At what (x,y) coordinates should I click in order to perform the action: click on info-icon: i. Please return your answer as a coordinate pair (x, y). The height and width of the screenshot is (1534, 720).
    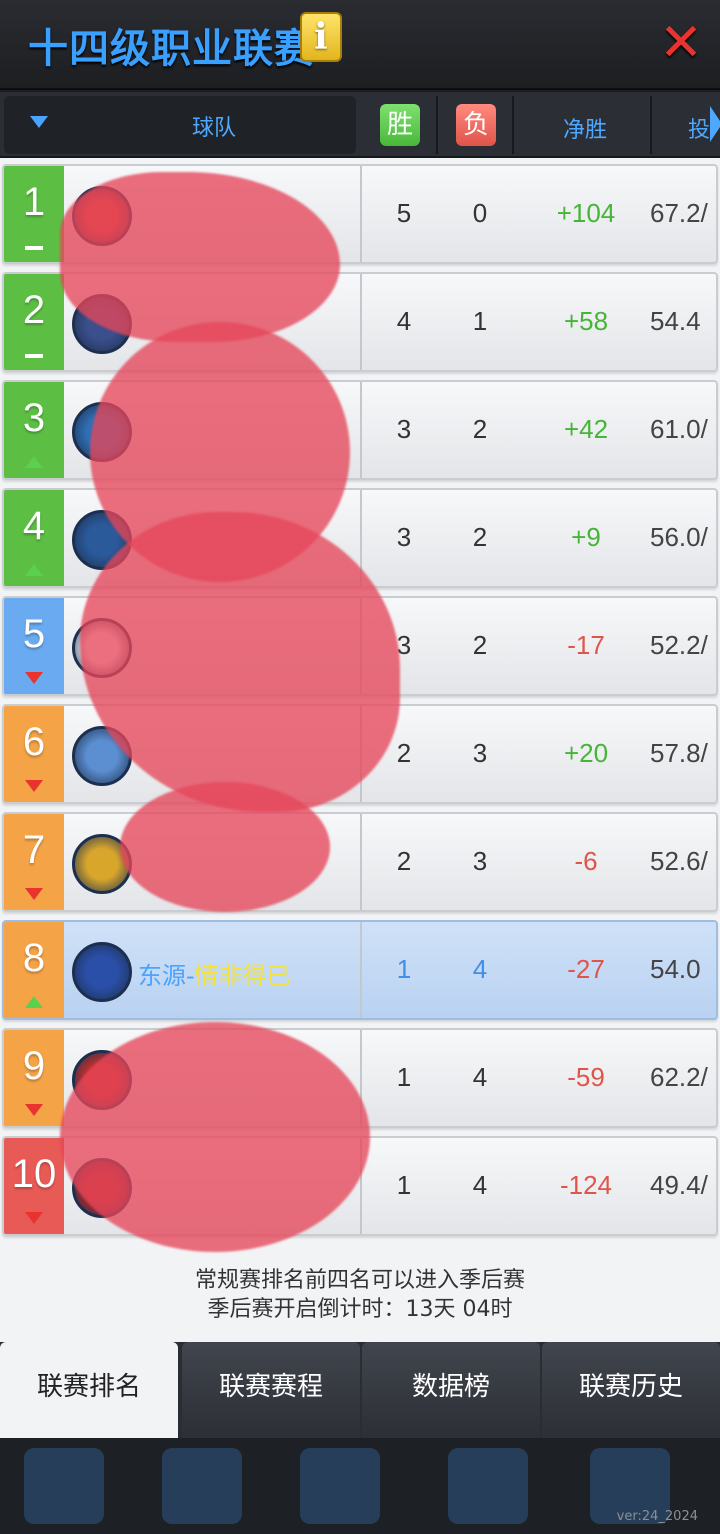
    Looking at the image, I should click on (321, 37).